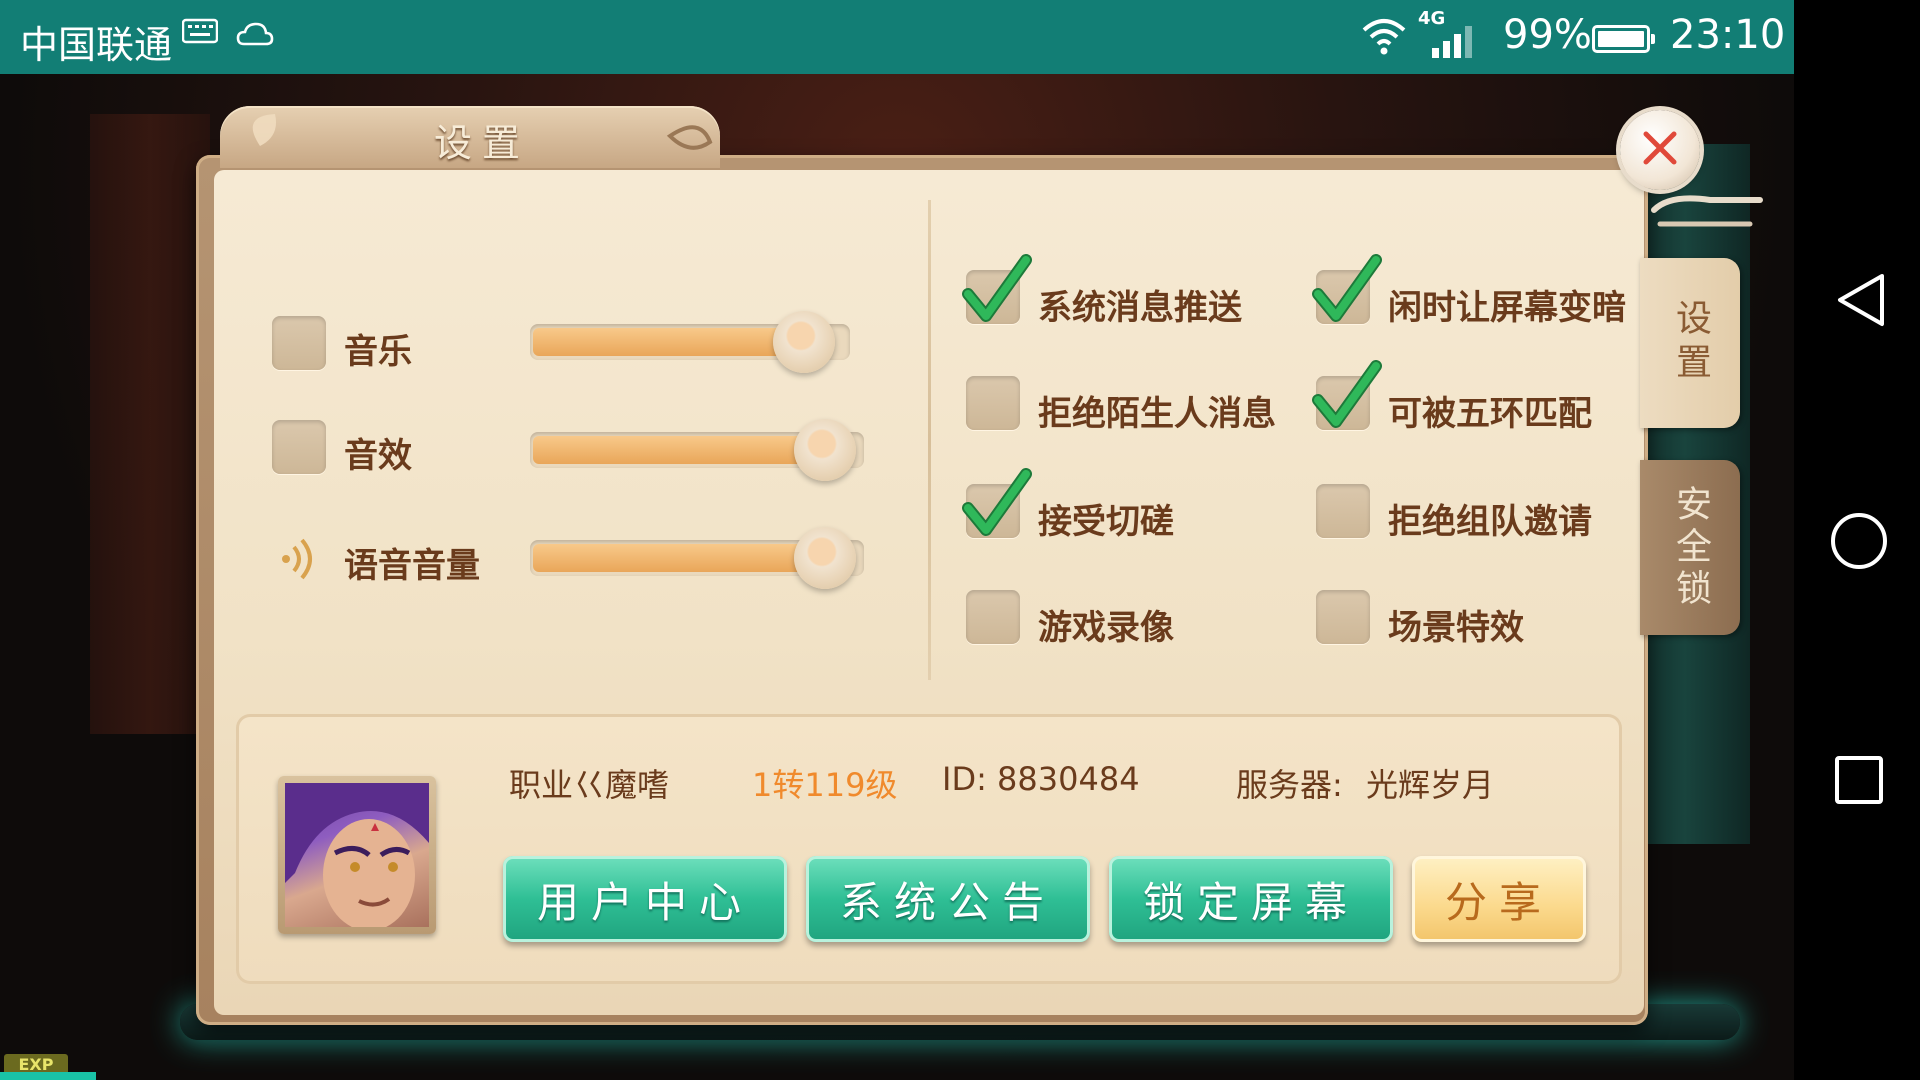 This screenshot has height=1080, width=1920. I want to click on server-label: 服务器:, so click(1289, 785).